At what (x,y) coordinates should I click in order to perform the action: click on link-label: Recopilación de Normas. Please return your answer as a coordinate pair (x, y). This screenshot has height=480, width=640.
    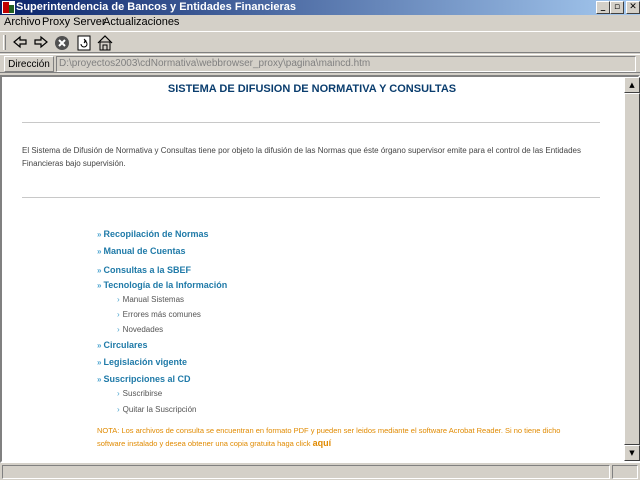
    Looking at the image, I should click on (156, 234).